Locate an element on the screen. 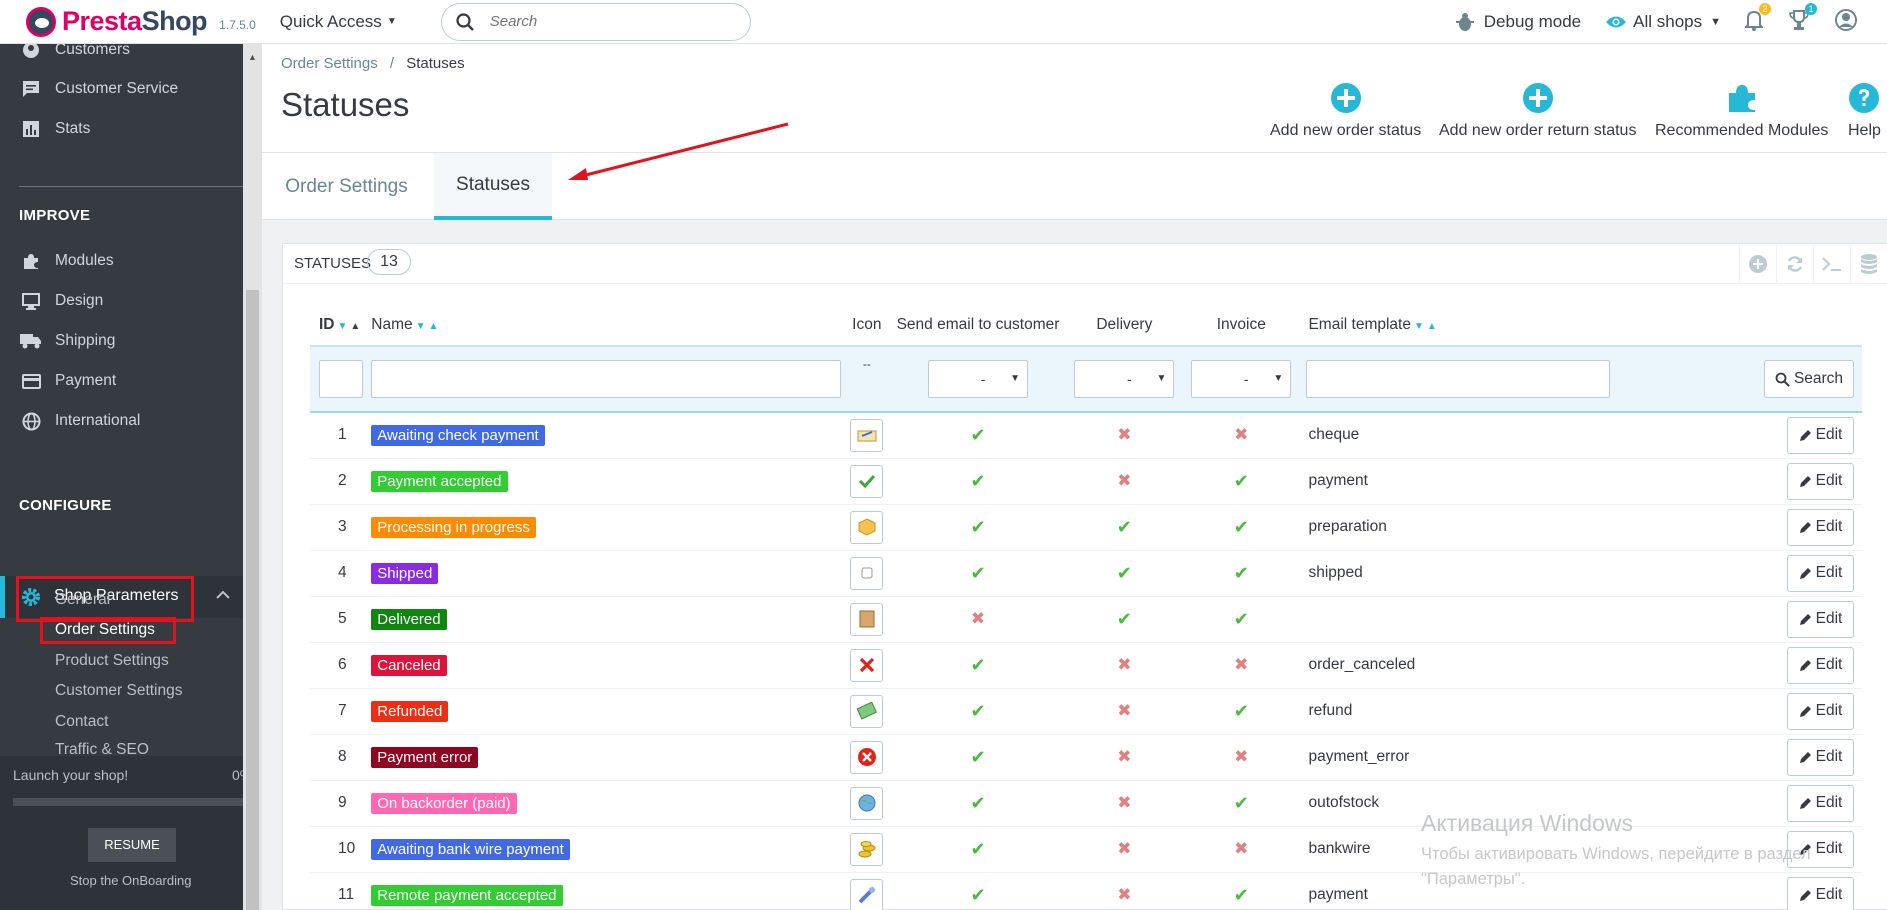 The height and width of the screenshot is (910, 1887). version-label: 1.7.5.0 is located at coordinates (237, 24).